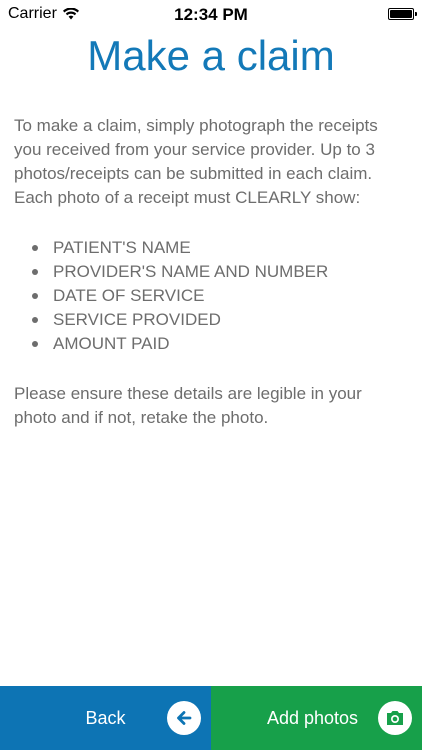 Image resolution: width=422 pixels, height=750 pixels. I want to click on list-item: AMOUNT PAID, so click(220, 344).